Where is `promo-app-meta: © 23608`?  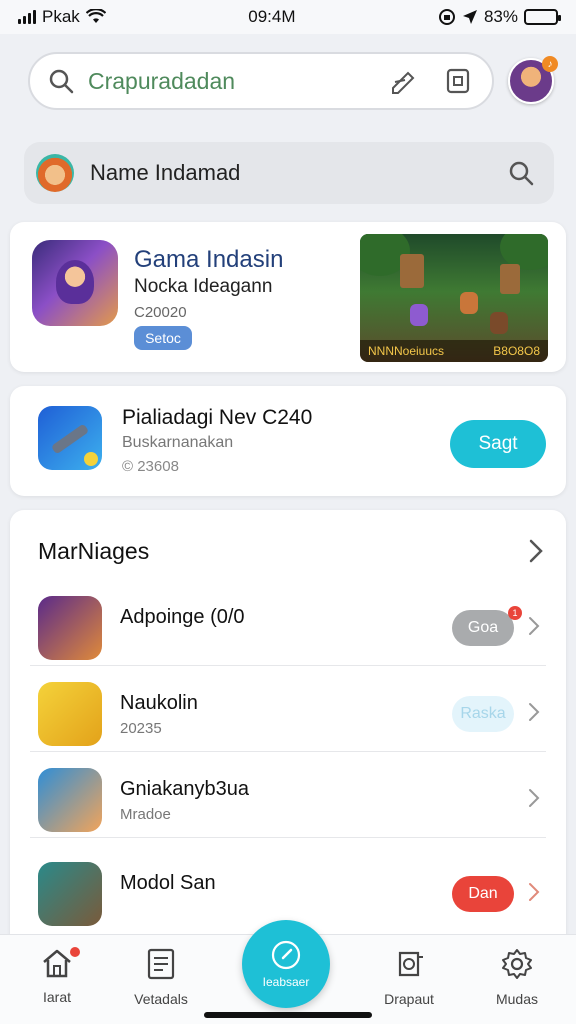 promo-app-meta: © 23608 is located at coordinates (150, 466).